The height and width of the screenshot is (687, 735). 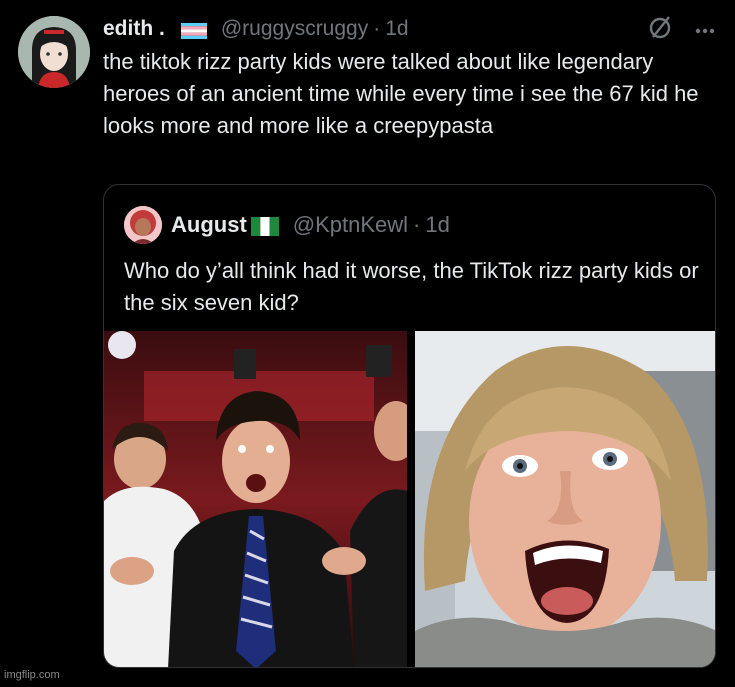 What do you see at coordinates (437, 225) in the screenshot?
I see `quoted-timestamp: 1d` at bounding box center [437, 225].